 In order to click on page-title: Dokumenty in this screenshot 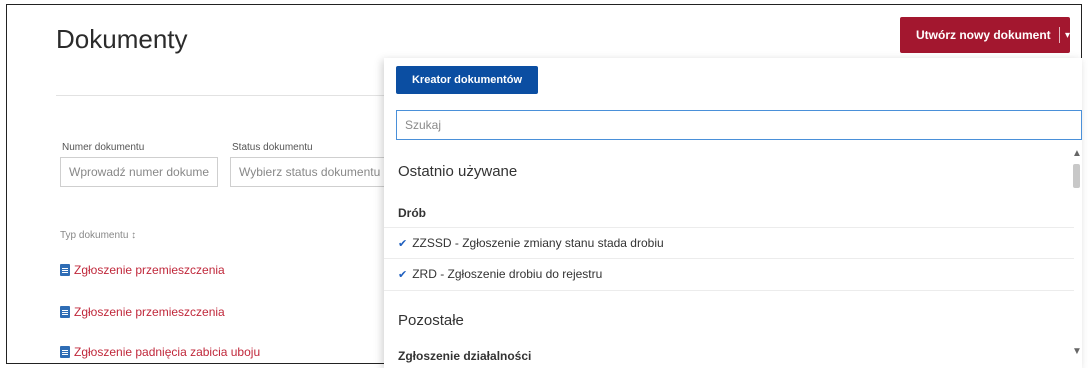, I will do `click(122, 39)`.